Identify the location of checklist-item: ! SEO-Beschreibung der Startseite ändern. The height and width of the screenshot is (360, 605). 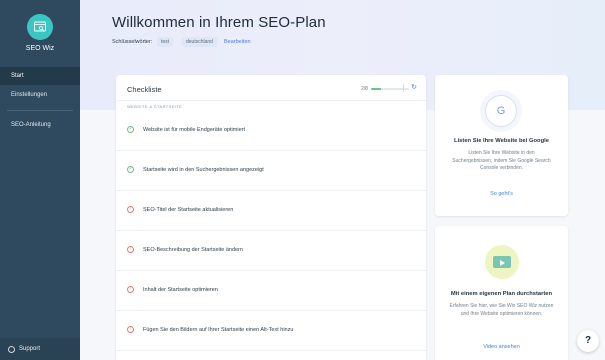
(271, 251).